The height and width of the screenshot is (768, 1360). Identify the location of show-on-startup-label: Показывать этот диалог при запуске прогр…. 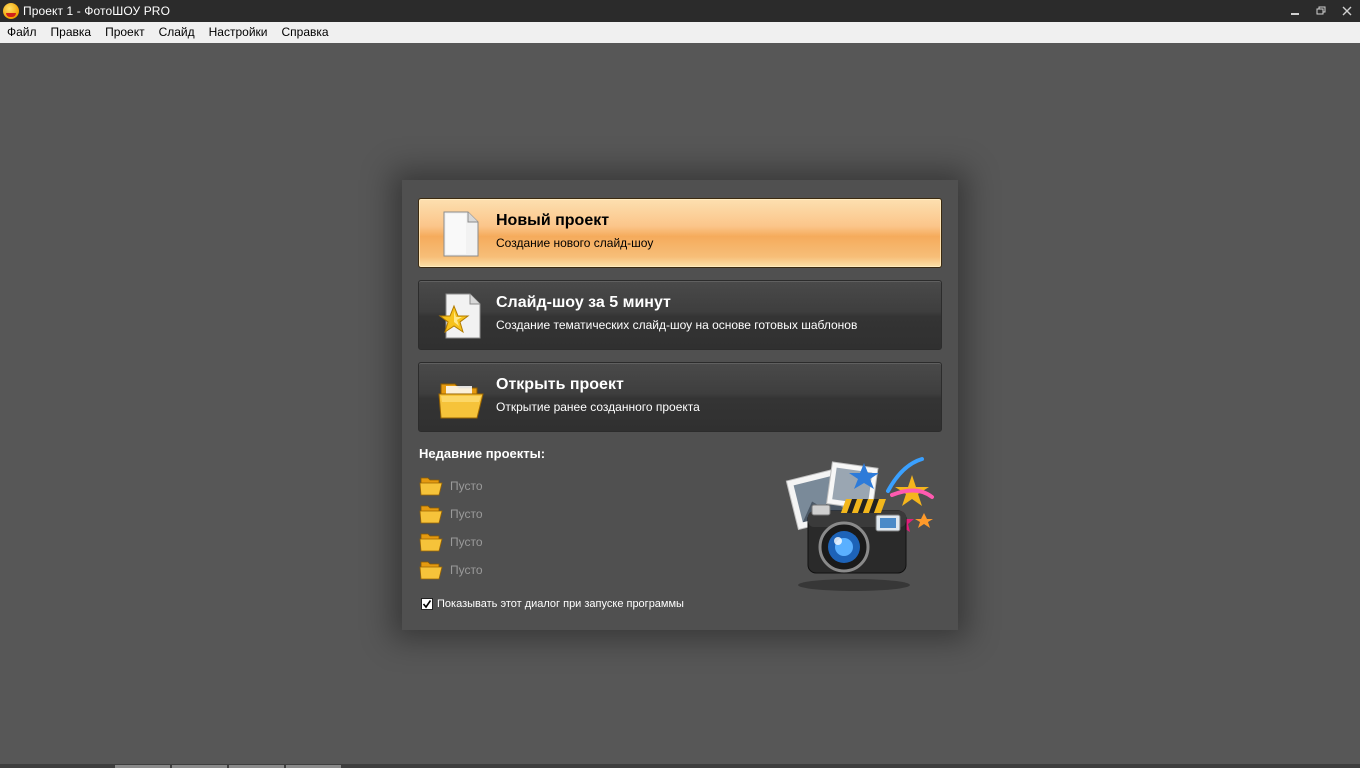
(560, 604).